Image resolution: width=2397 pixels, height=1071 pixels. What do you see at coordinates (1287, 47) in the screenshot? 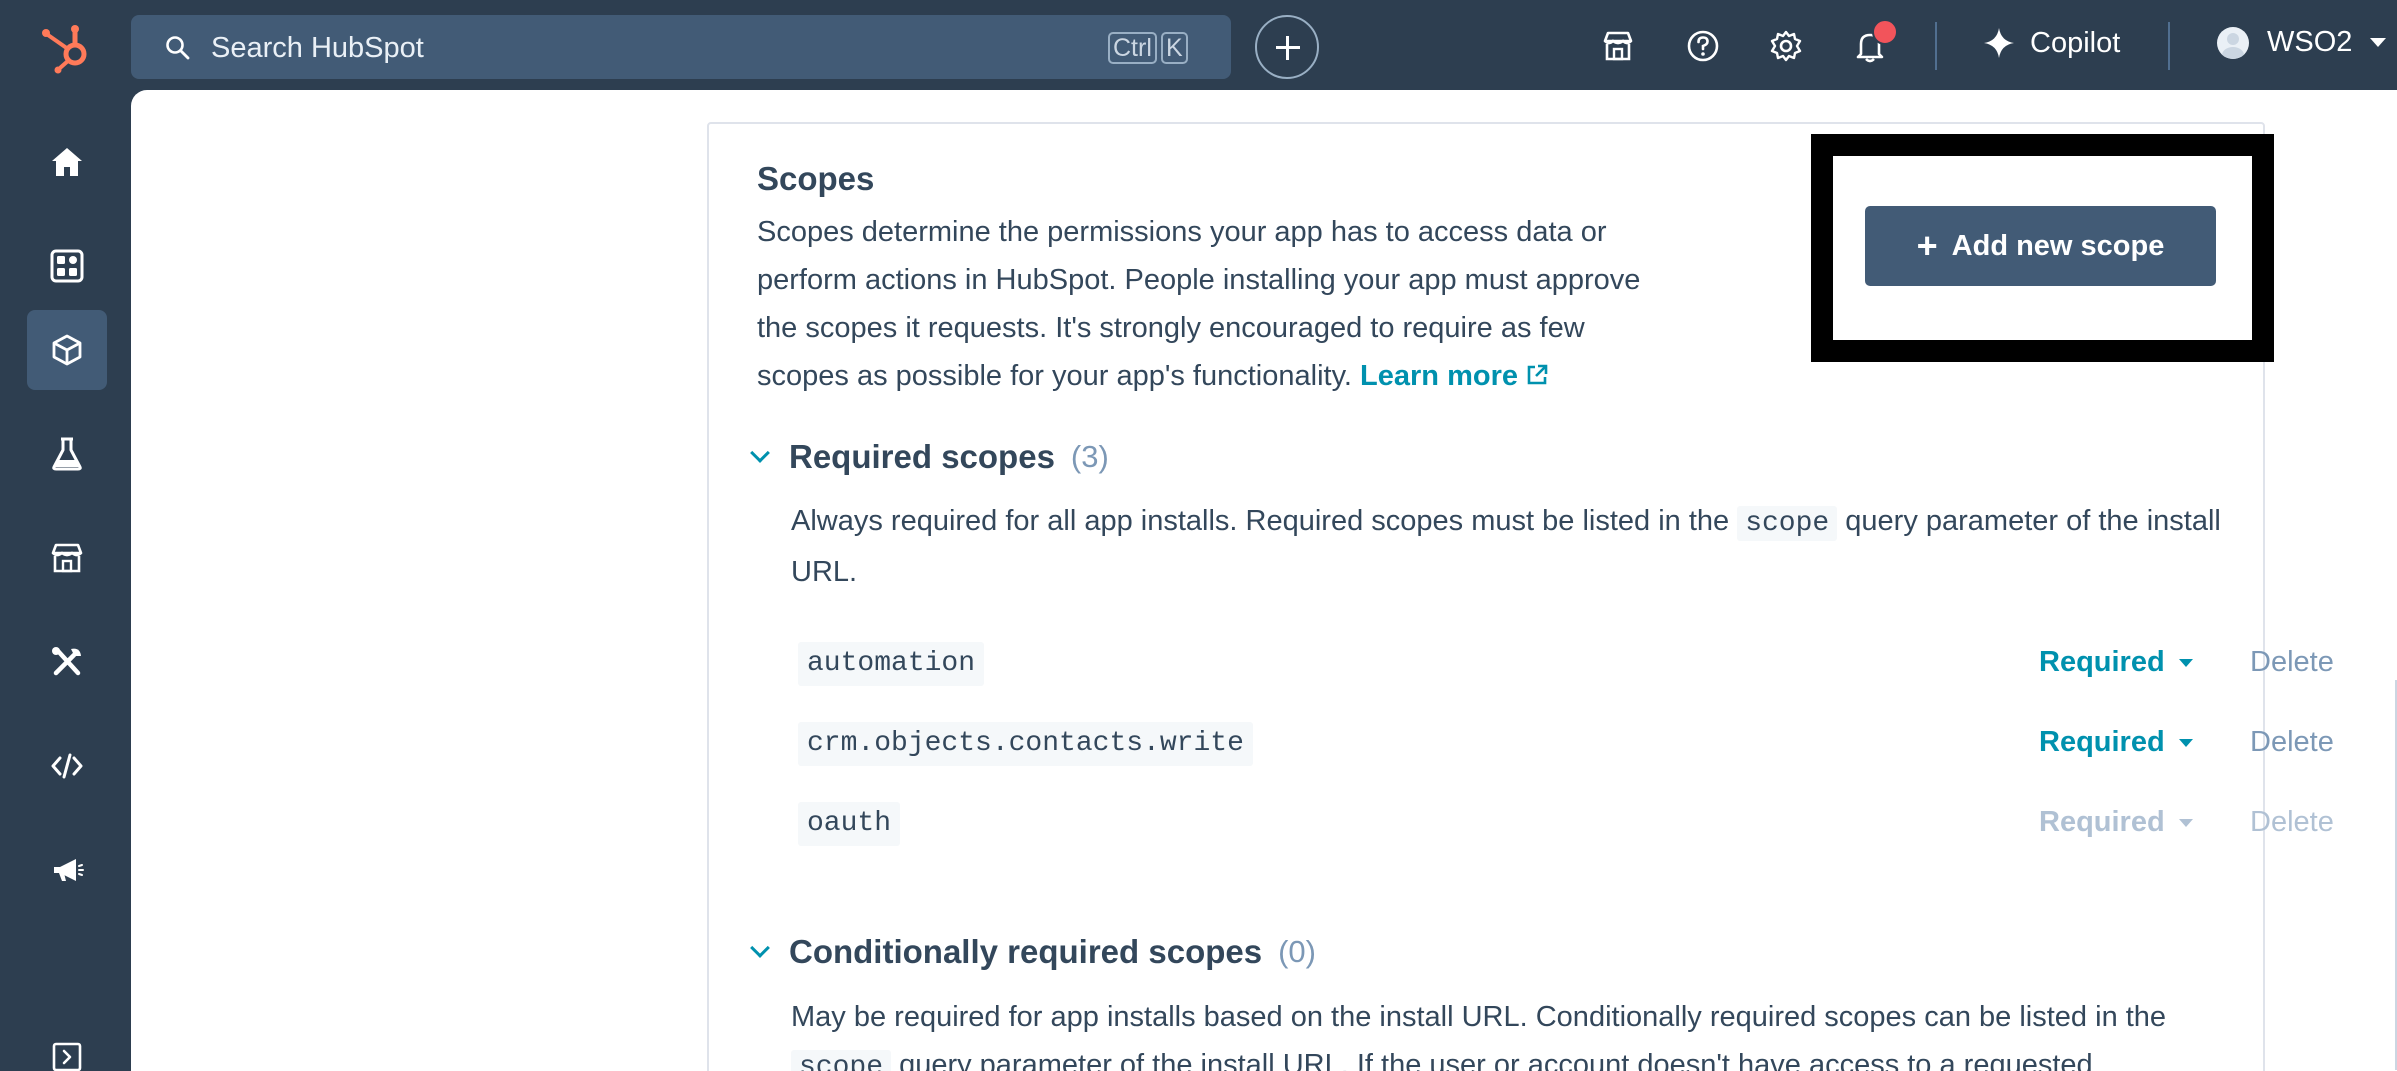
I see `create-new-button` at bounding box center [1287, 47].